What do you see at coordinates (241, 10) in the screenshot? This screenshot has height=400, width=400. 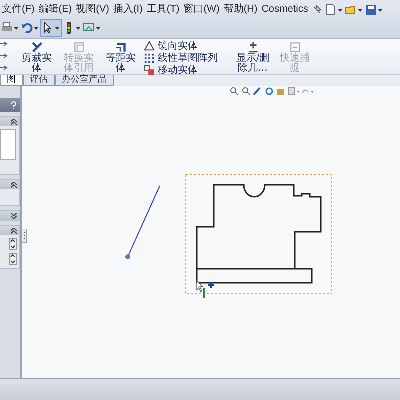 I see `menu-item: 帮助(H)` at bounding box center [241, 10].